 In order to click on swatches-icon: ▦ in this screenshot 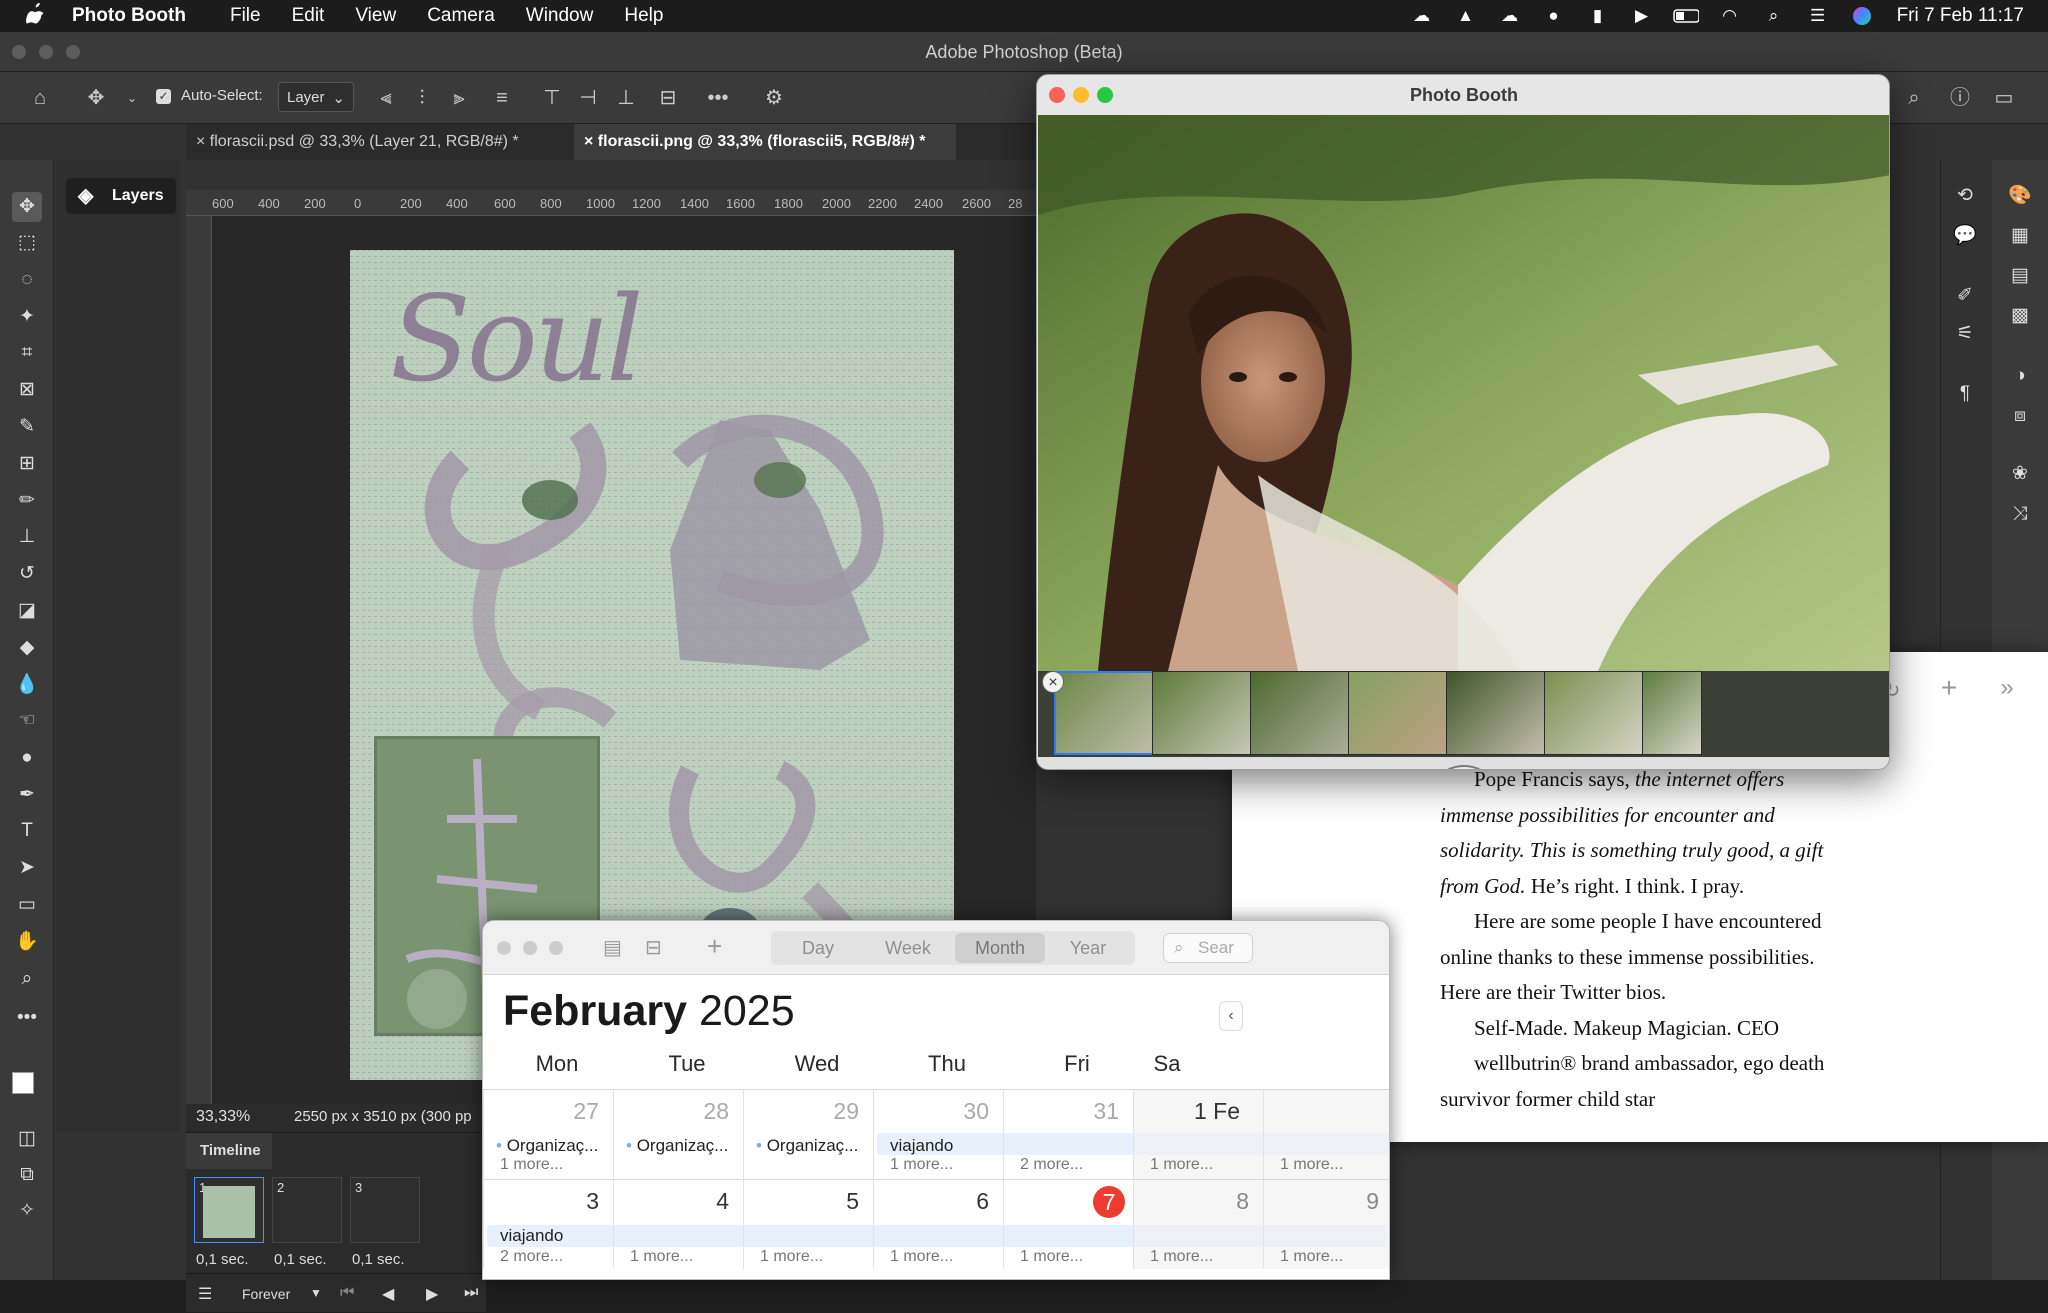, I will do `click(2020, 236)`.